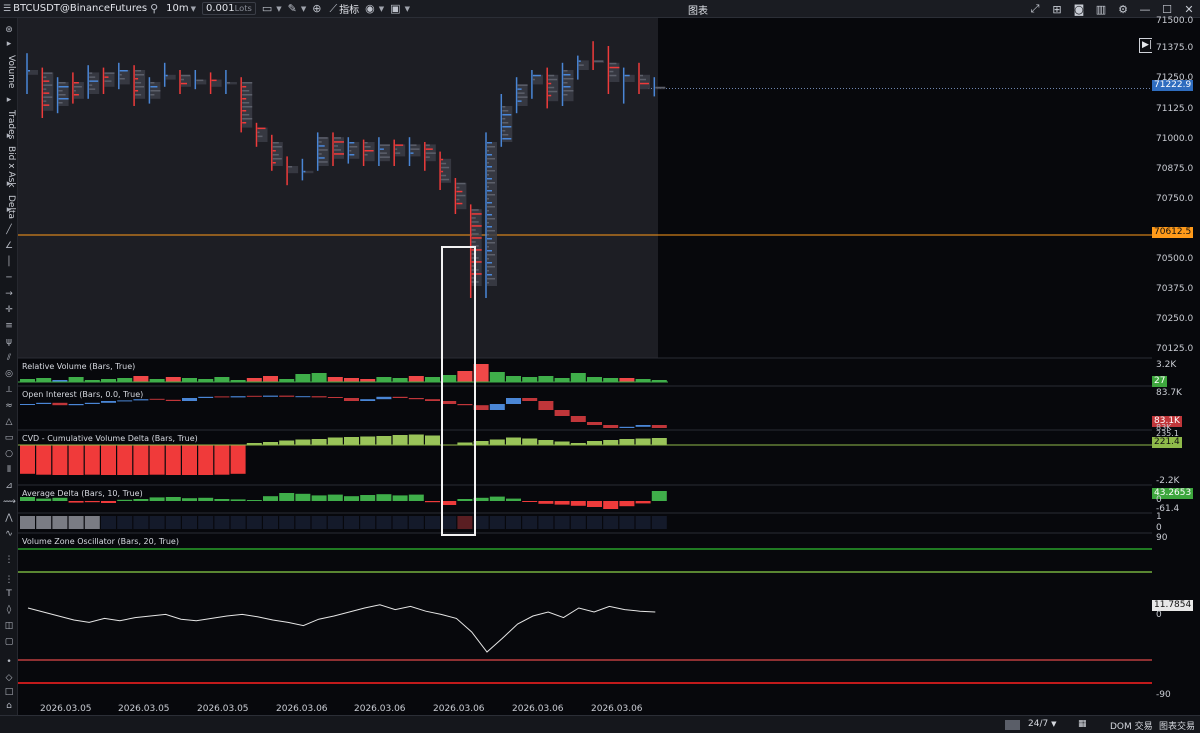 Image resolution: width=1200 pixels, height=733 pixels. I want to click on session-selector: 24/7 ▼, so click(1042, 724).